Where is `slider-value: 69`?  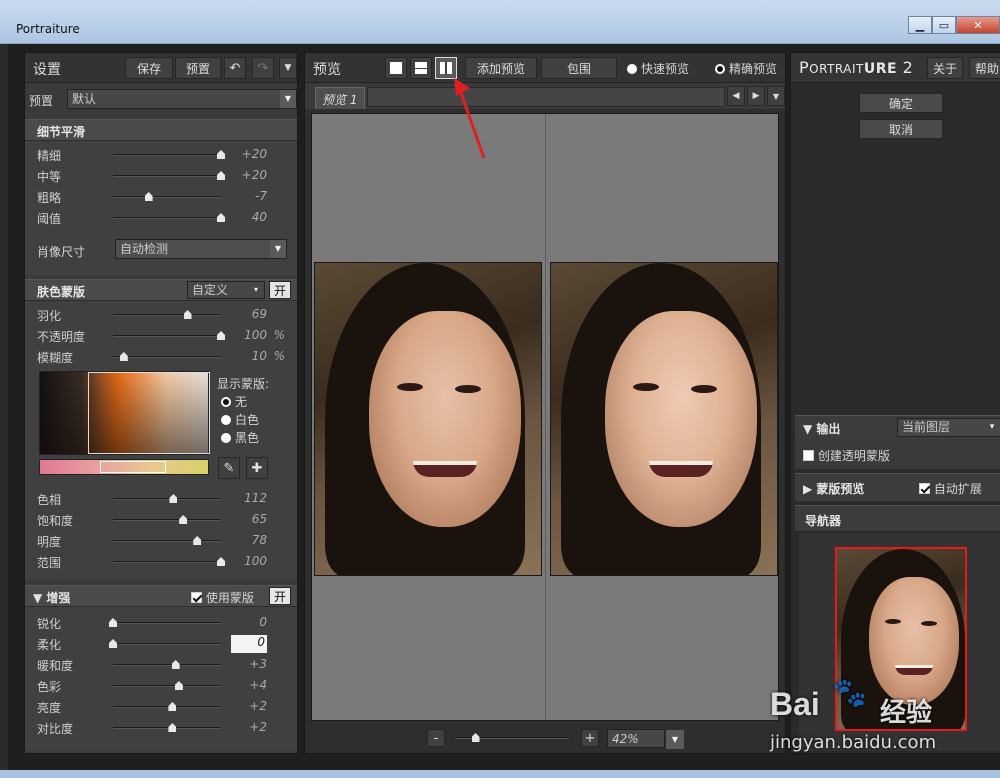
slider-value: 69 is located at coordinates (247, 314).